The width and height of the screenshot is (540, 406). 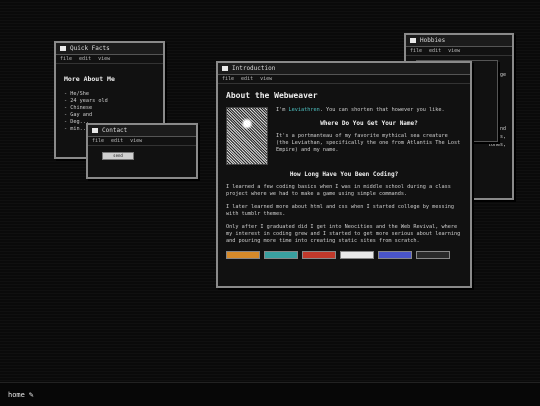 What do you see at coordinates (344, 69) in the screenshot?
I see `introduction-titlebar: Introduction` at bounding box center [344, 69].